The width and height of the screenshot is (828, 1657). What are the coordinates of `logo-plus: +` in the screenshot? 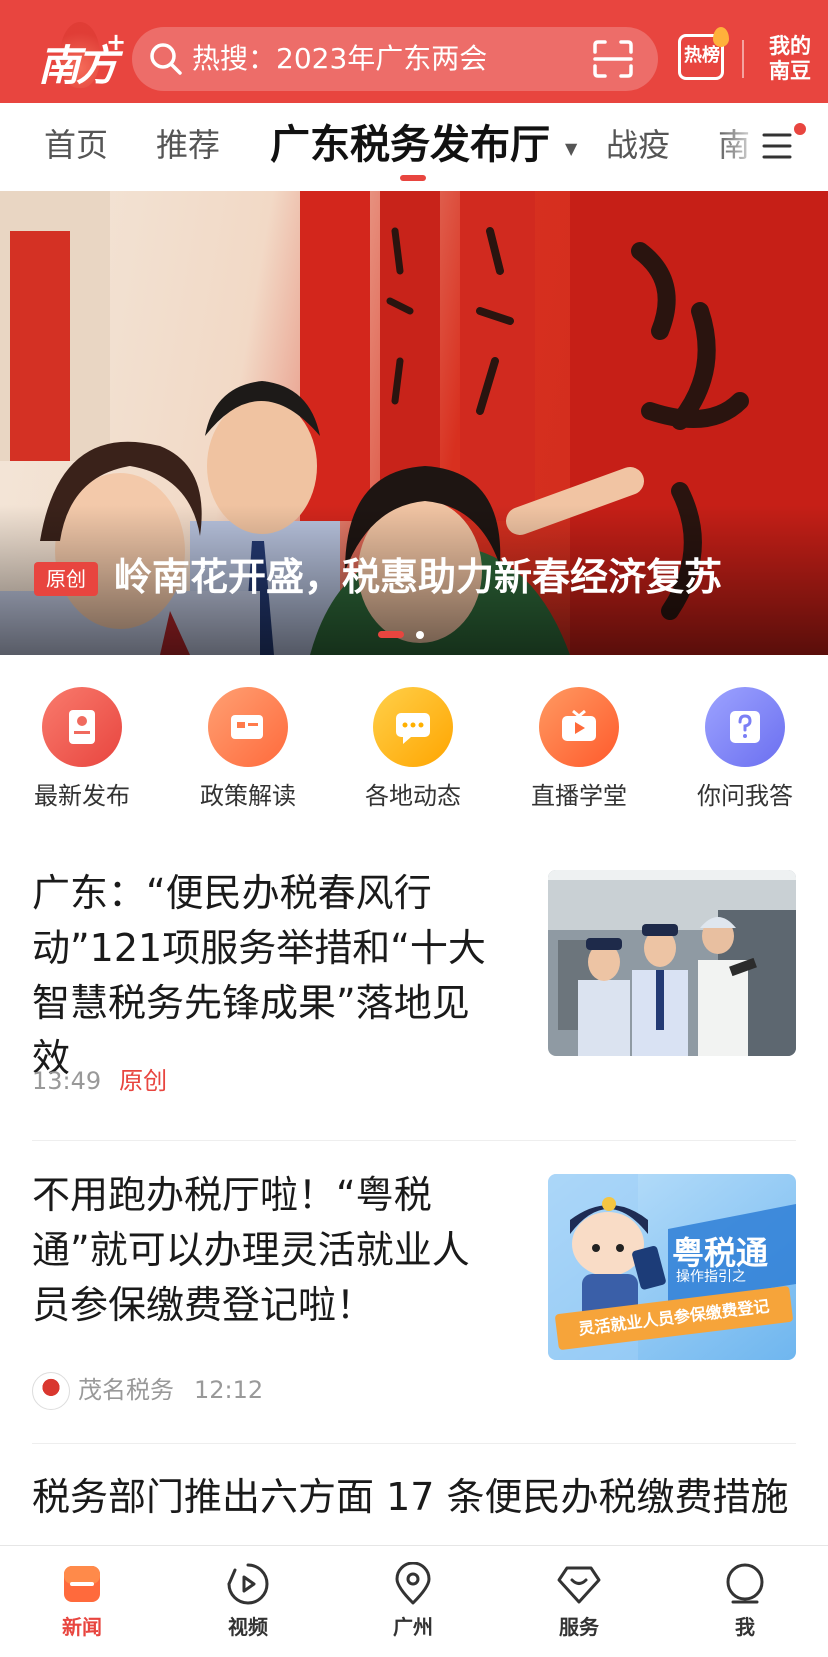 It's located at (116, 42).